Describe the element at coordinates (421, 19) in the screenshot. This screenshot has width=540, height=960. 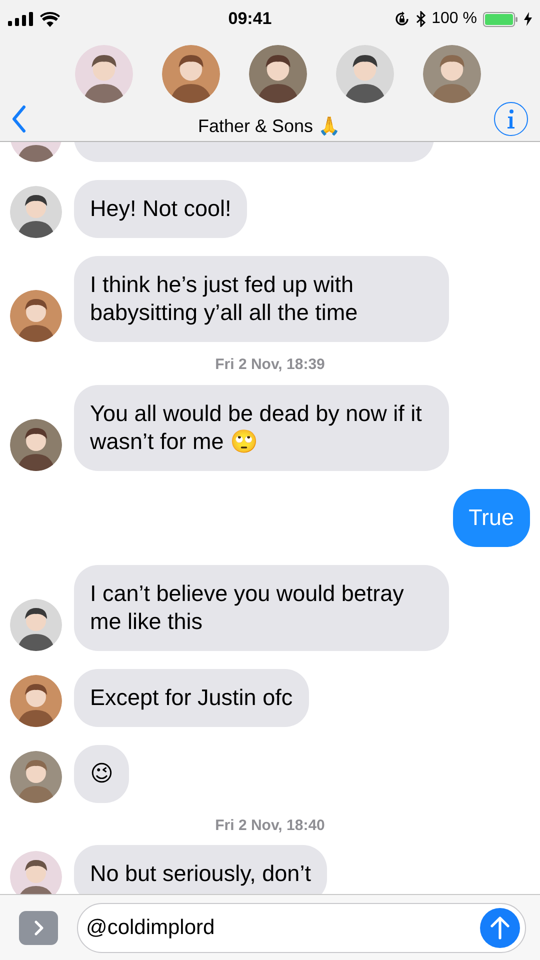
I see `bluetooth-icon` at that location.